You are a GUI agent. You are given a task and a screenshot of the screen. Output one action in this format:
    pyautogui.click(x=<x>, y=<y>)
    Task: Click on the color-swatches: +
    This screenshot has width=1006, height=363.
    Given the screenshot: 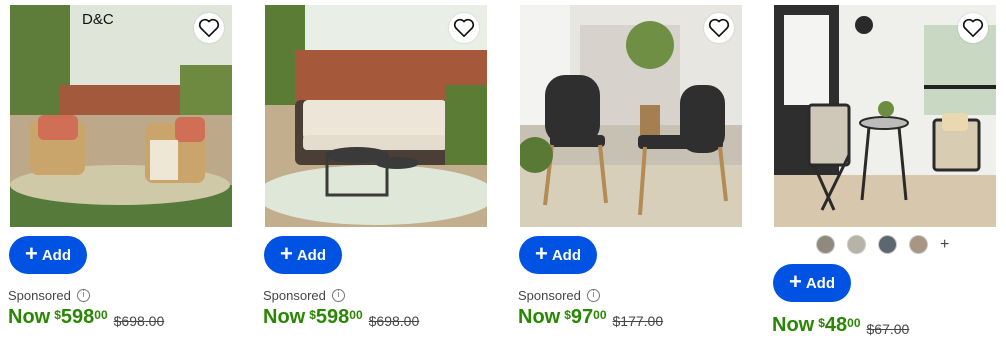 What is the action you would take?
    pyautogui.click(x=882, y=244)
    